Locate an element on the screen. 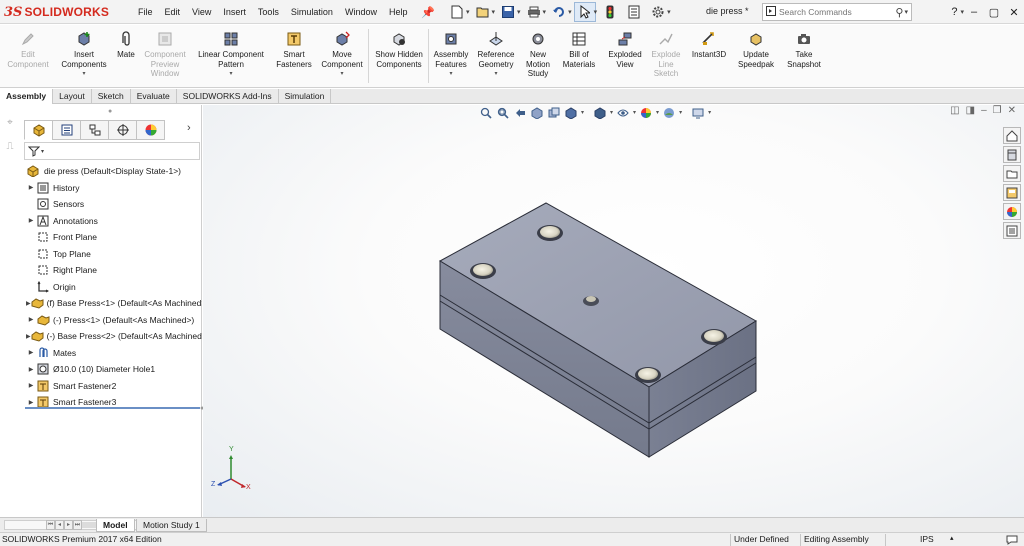  search-mode-icon is located at coordinates (771, 12).